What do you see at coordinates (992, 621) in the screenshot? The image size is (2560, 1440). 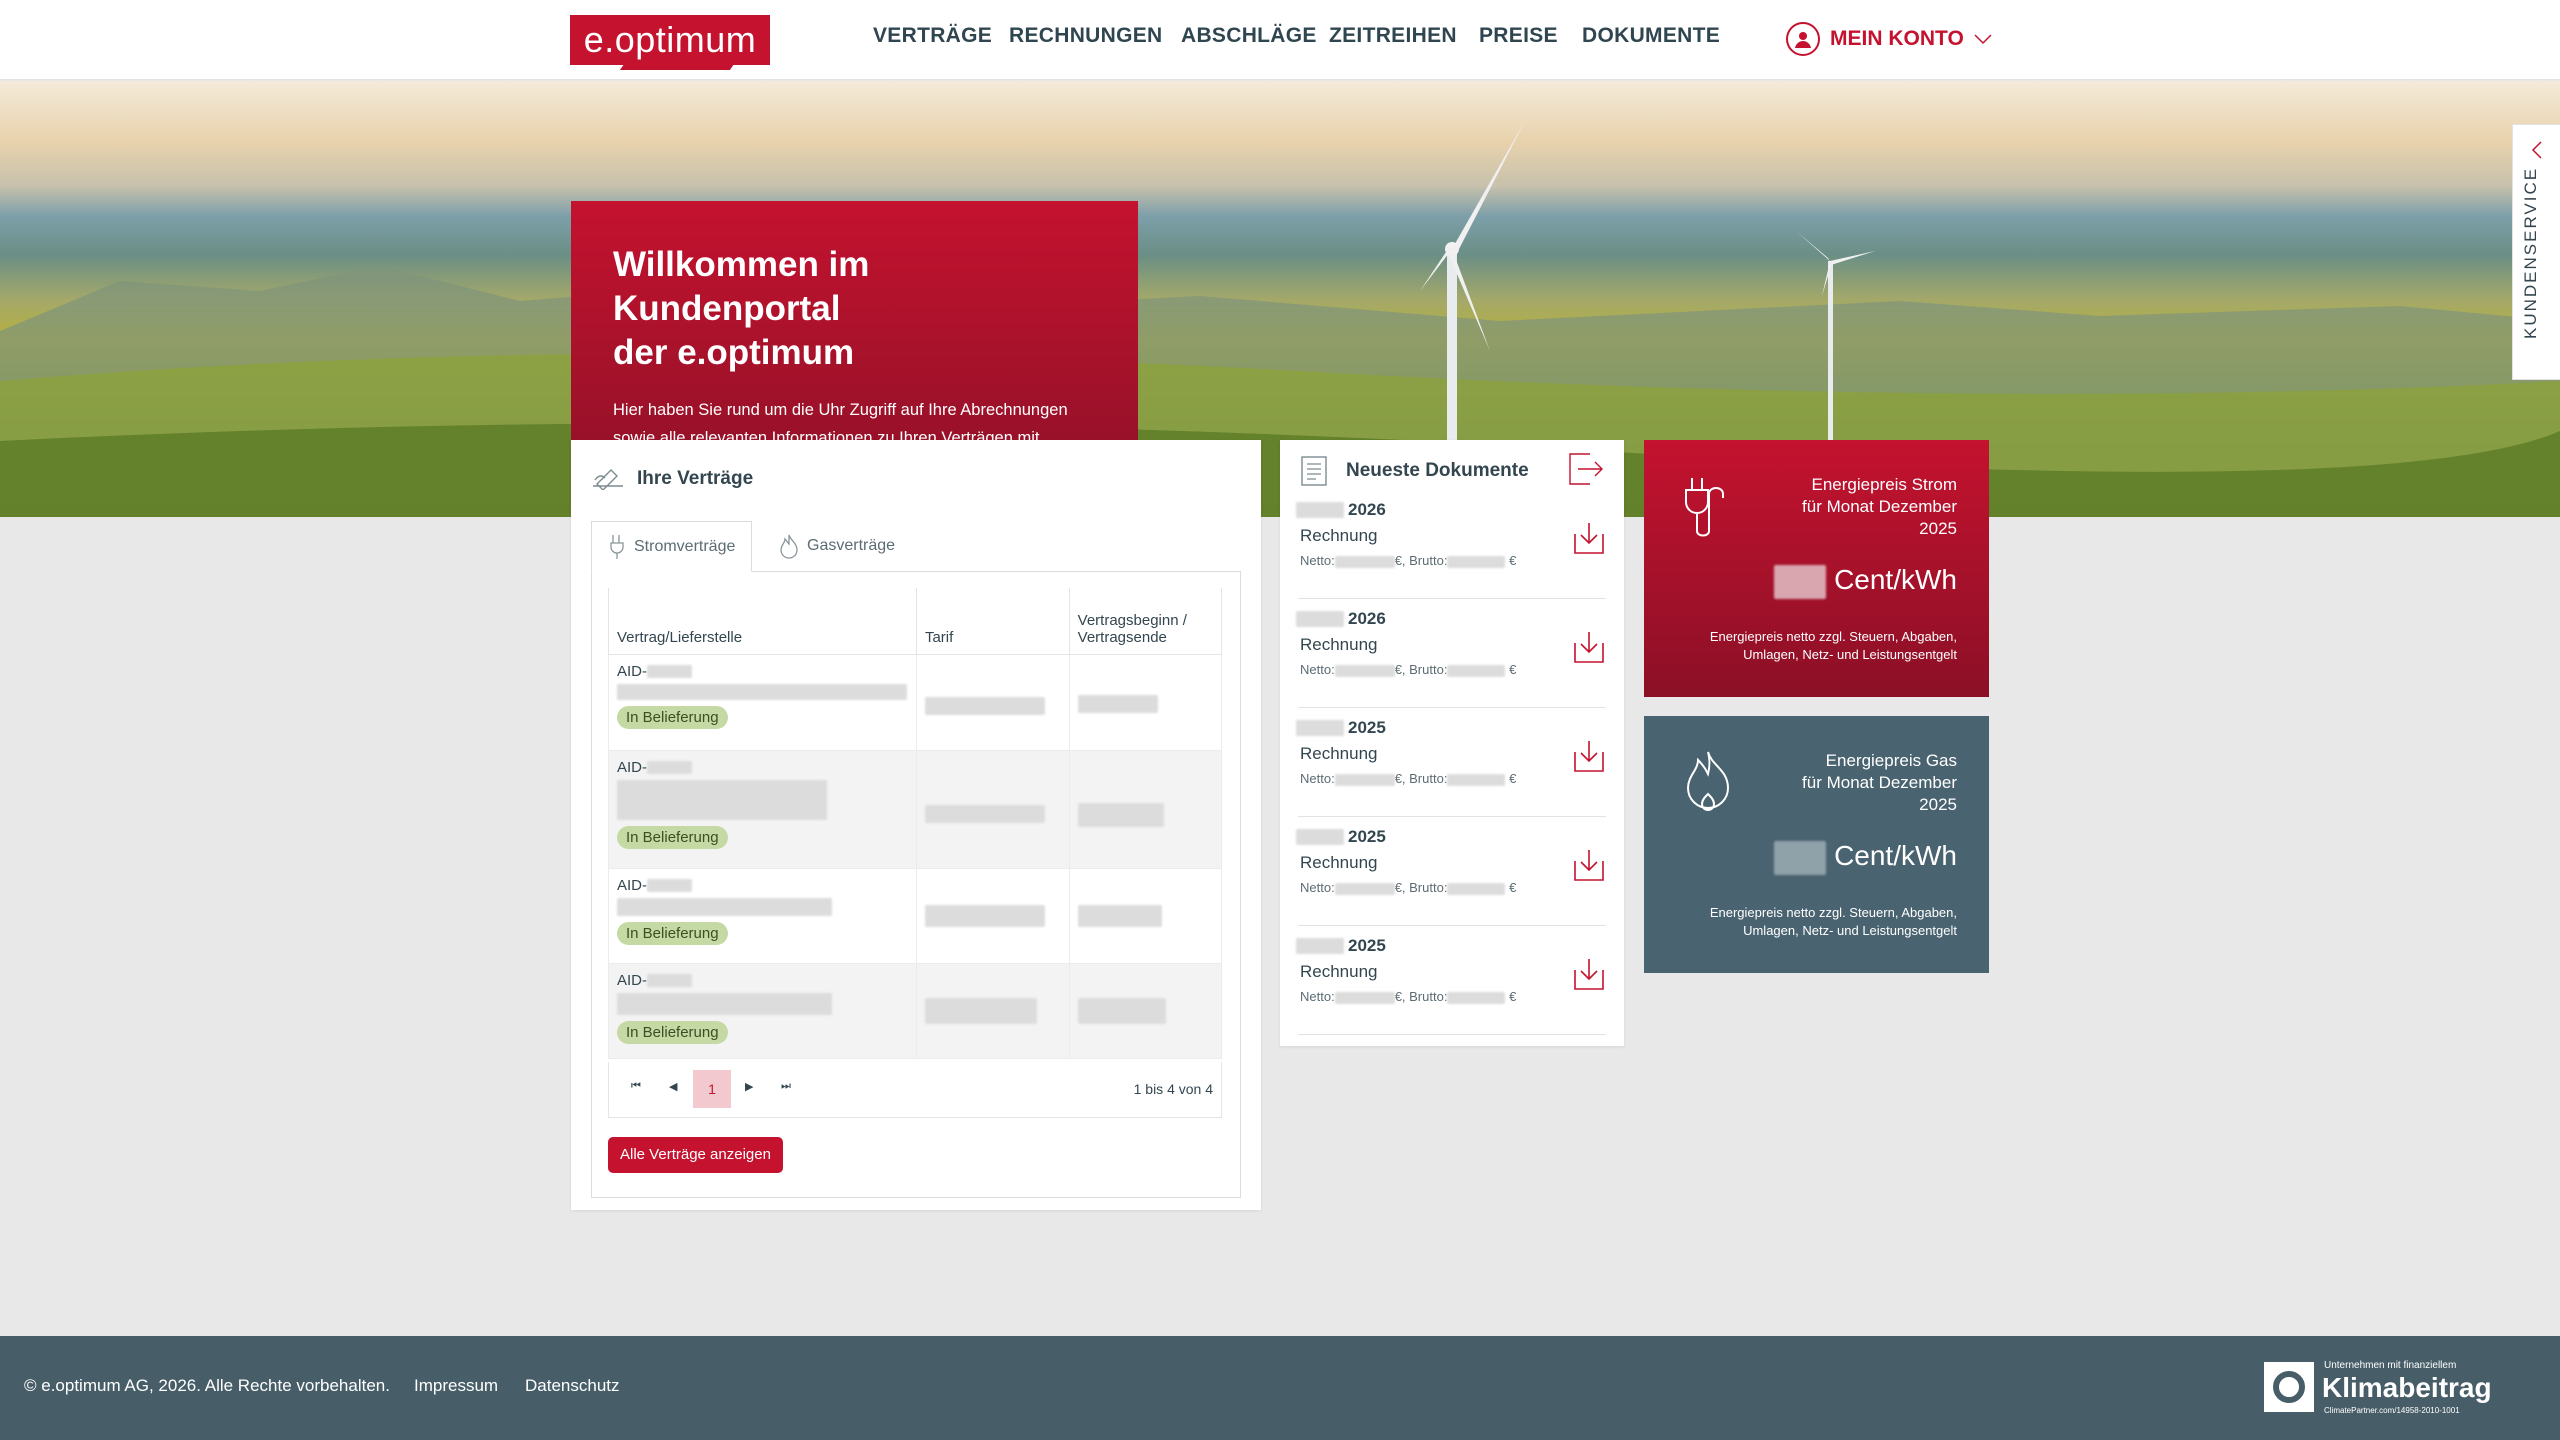 I see `col-tarif: Tarif` at bounding box center [992, 621].